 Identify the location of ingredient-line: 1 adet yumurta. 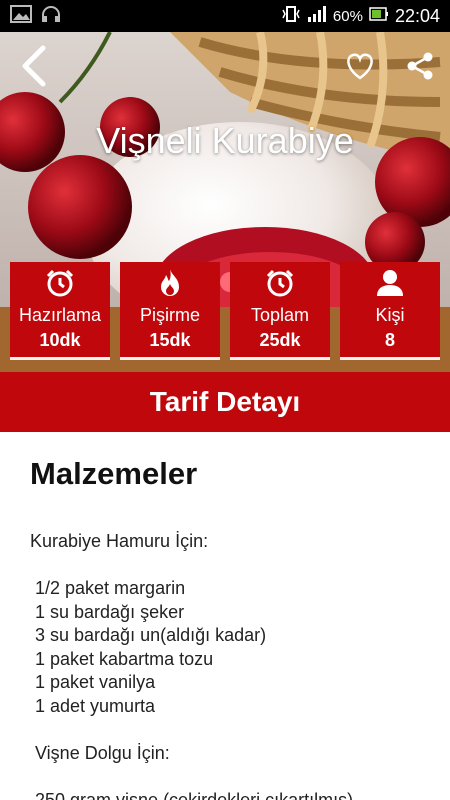
(93, 705).